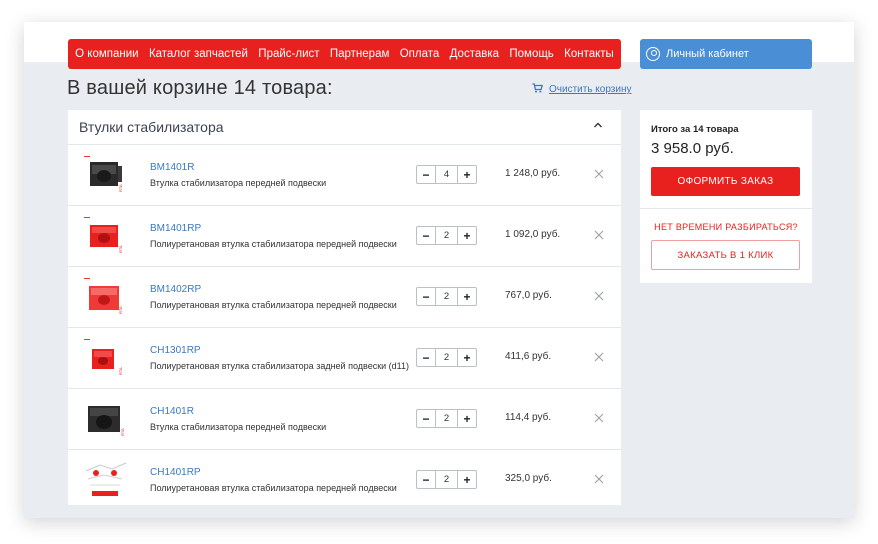 Image resolution: width=878 pixels, height=544 pixels. I want to click on user-icon, so click(653, 54).